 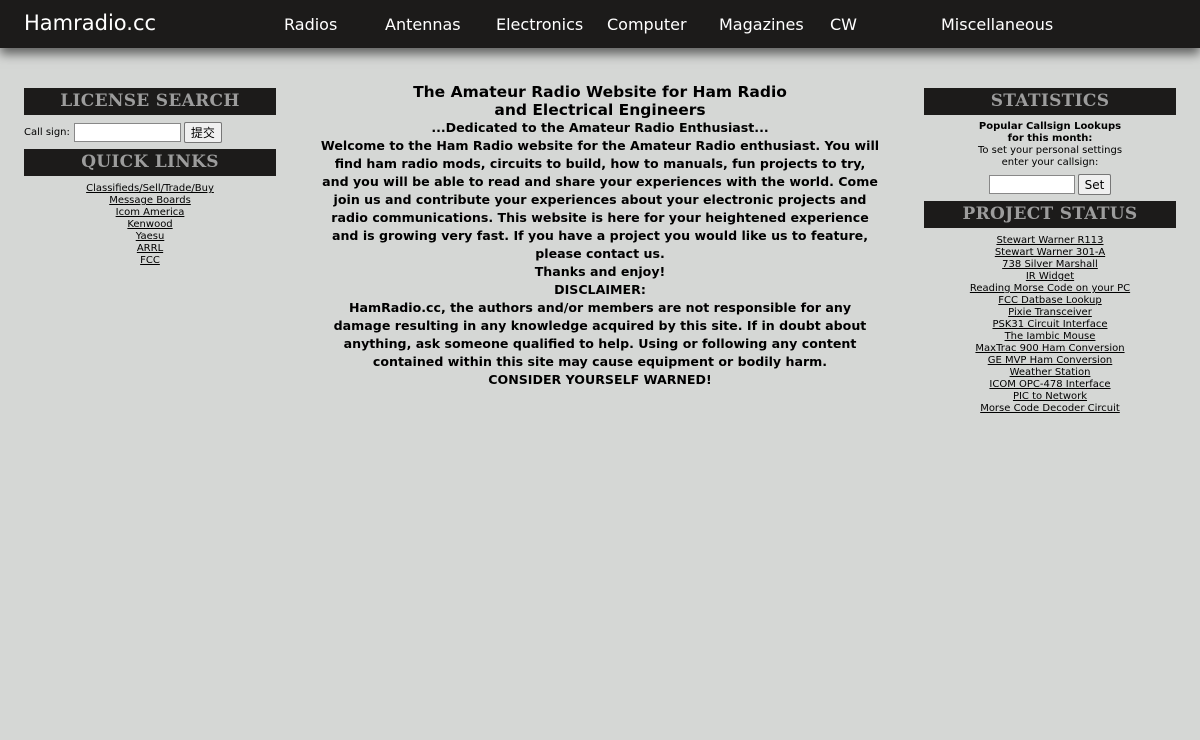 What do you see at coordinates (1050, 409) in the screenshot?
I see `project-link: Morse Code Decoder Circuit` at bounding box center [1050, 409].